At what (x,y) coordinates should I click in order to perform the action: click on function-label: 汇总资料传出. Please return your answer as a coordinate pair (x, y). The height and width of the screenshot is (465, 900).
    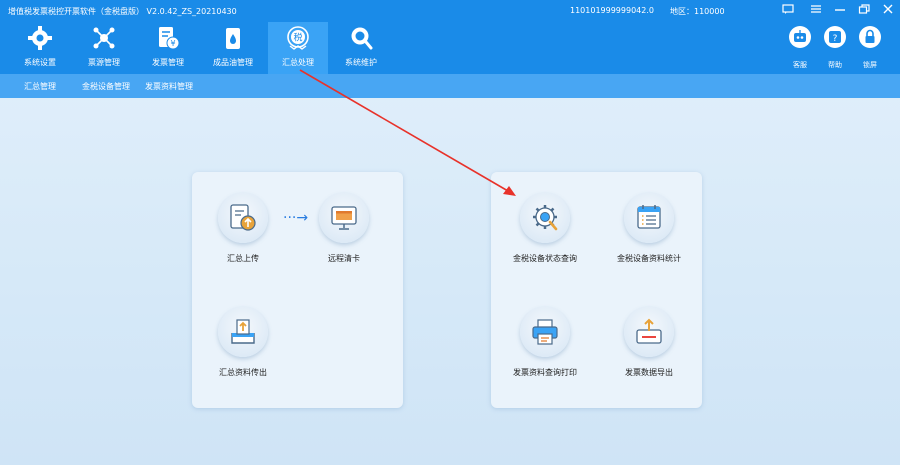
    Looking at the image, I should click on (243, 372).